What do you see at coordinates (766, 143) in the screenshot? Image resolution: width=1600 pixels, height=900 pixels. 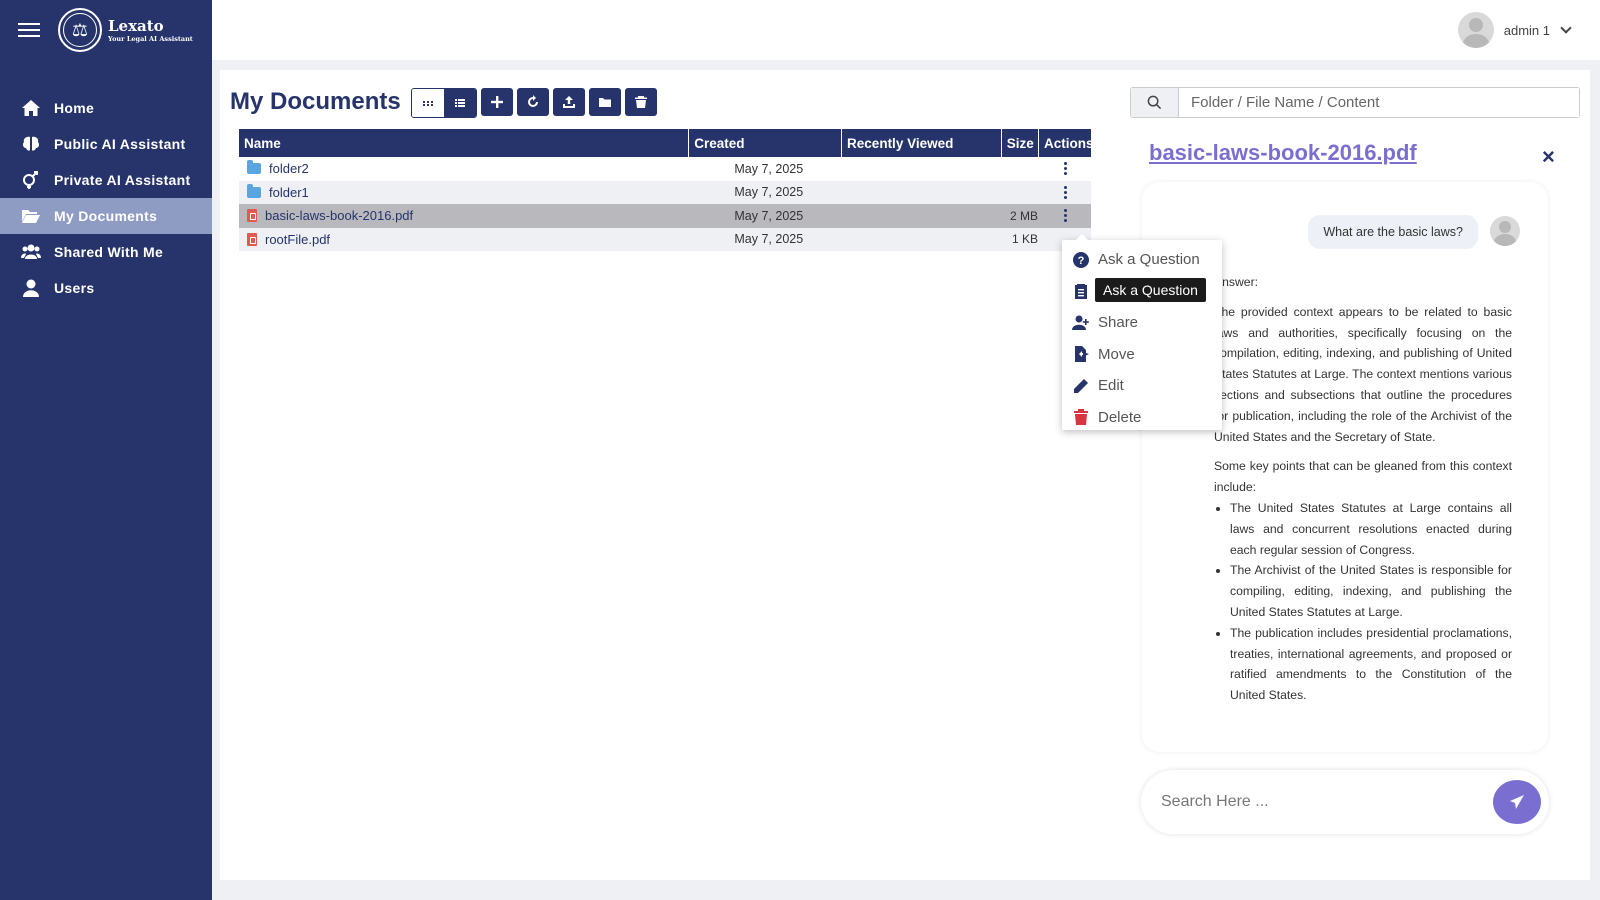 I see `column-header-created: Created` at bounding box center [766, 143].